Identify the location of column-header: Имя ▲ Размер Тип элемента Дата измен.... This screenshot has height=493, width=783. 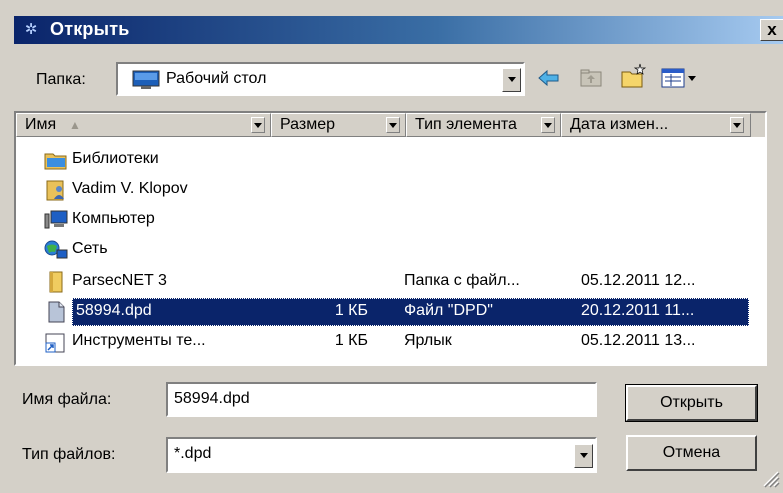
(390, 125).